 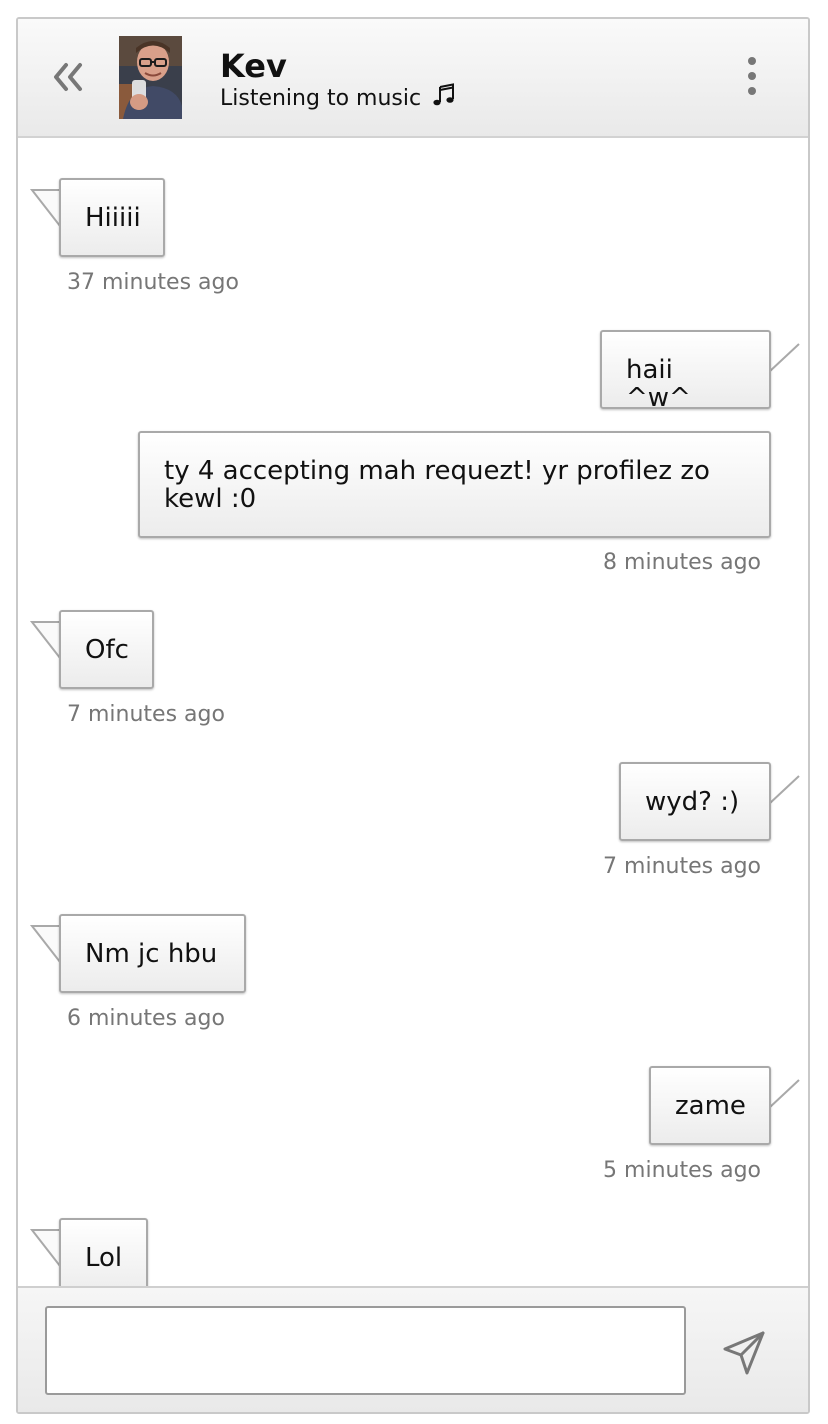 I want to click on message-timestamp: 5 minutes ago, so click(x=682, y=1170).